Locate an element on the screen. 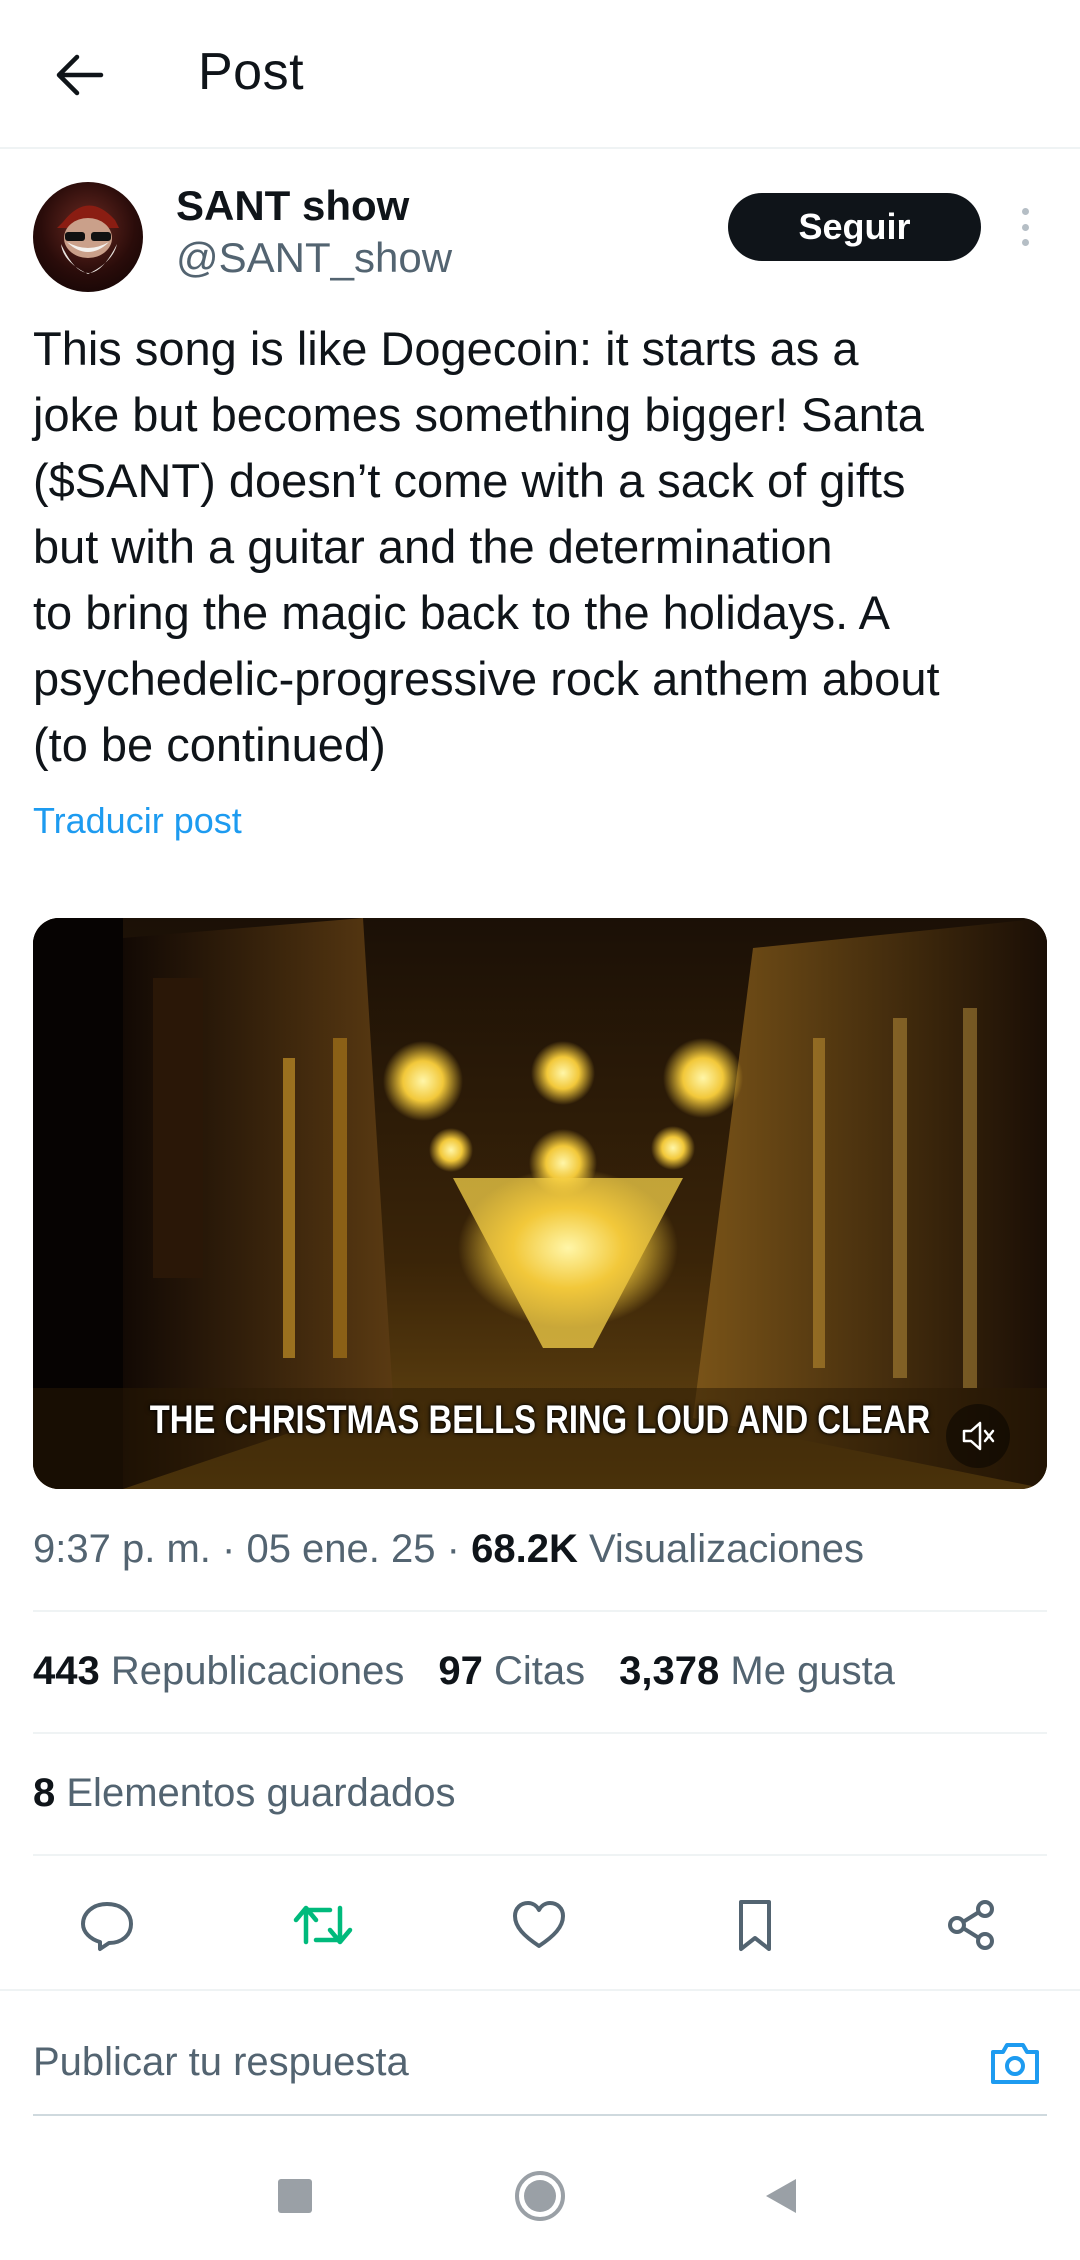 The width and height of the screenshot is (1080, 2260). quotes-count: 97 is located at coordinates (460, 1671).